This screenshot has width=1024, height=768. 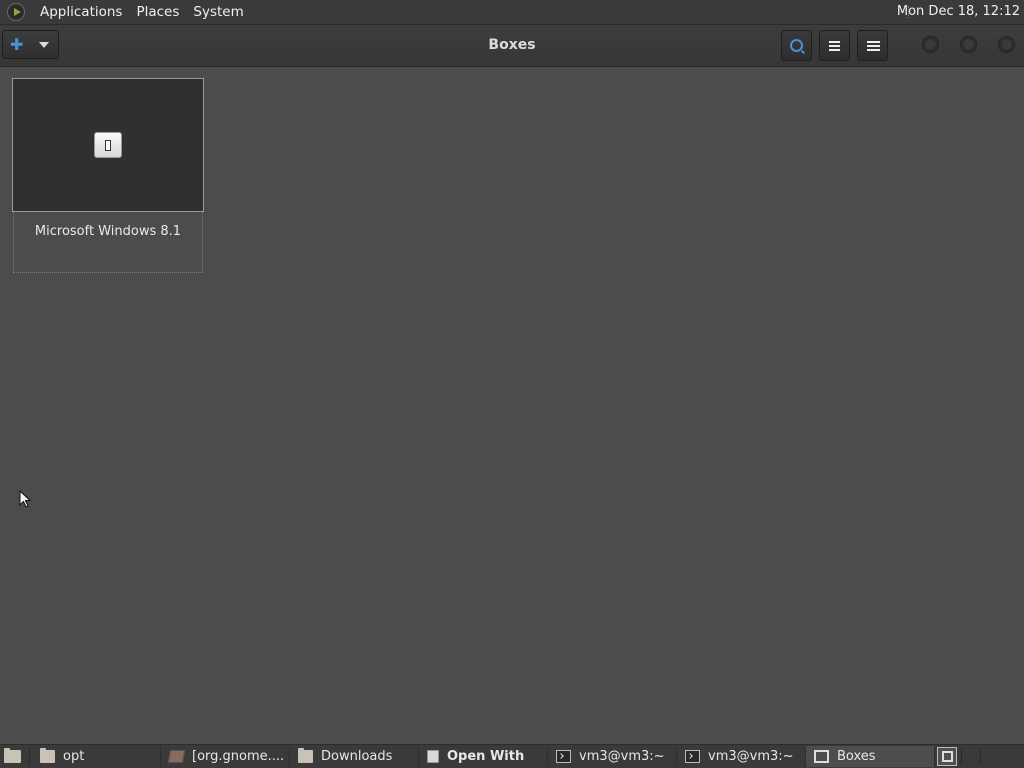 I want to click on search-button, so click(x=796, y=45).